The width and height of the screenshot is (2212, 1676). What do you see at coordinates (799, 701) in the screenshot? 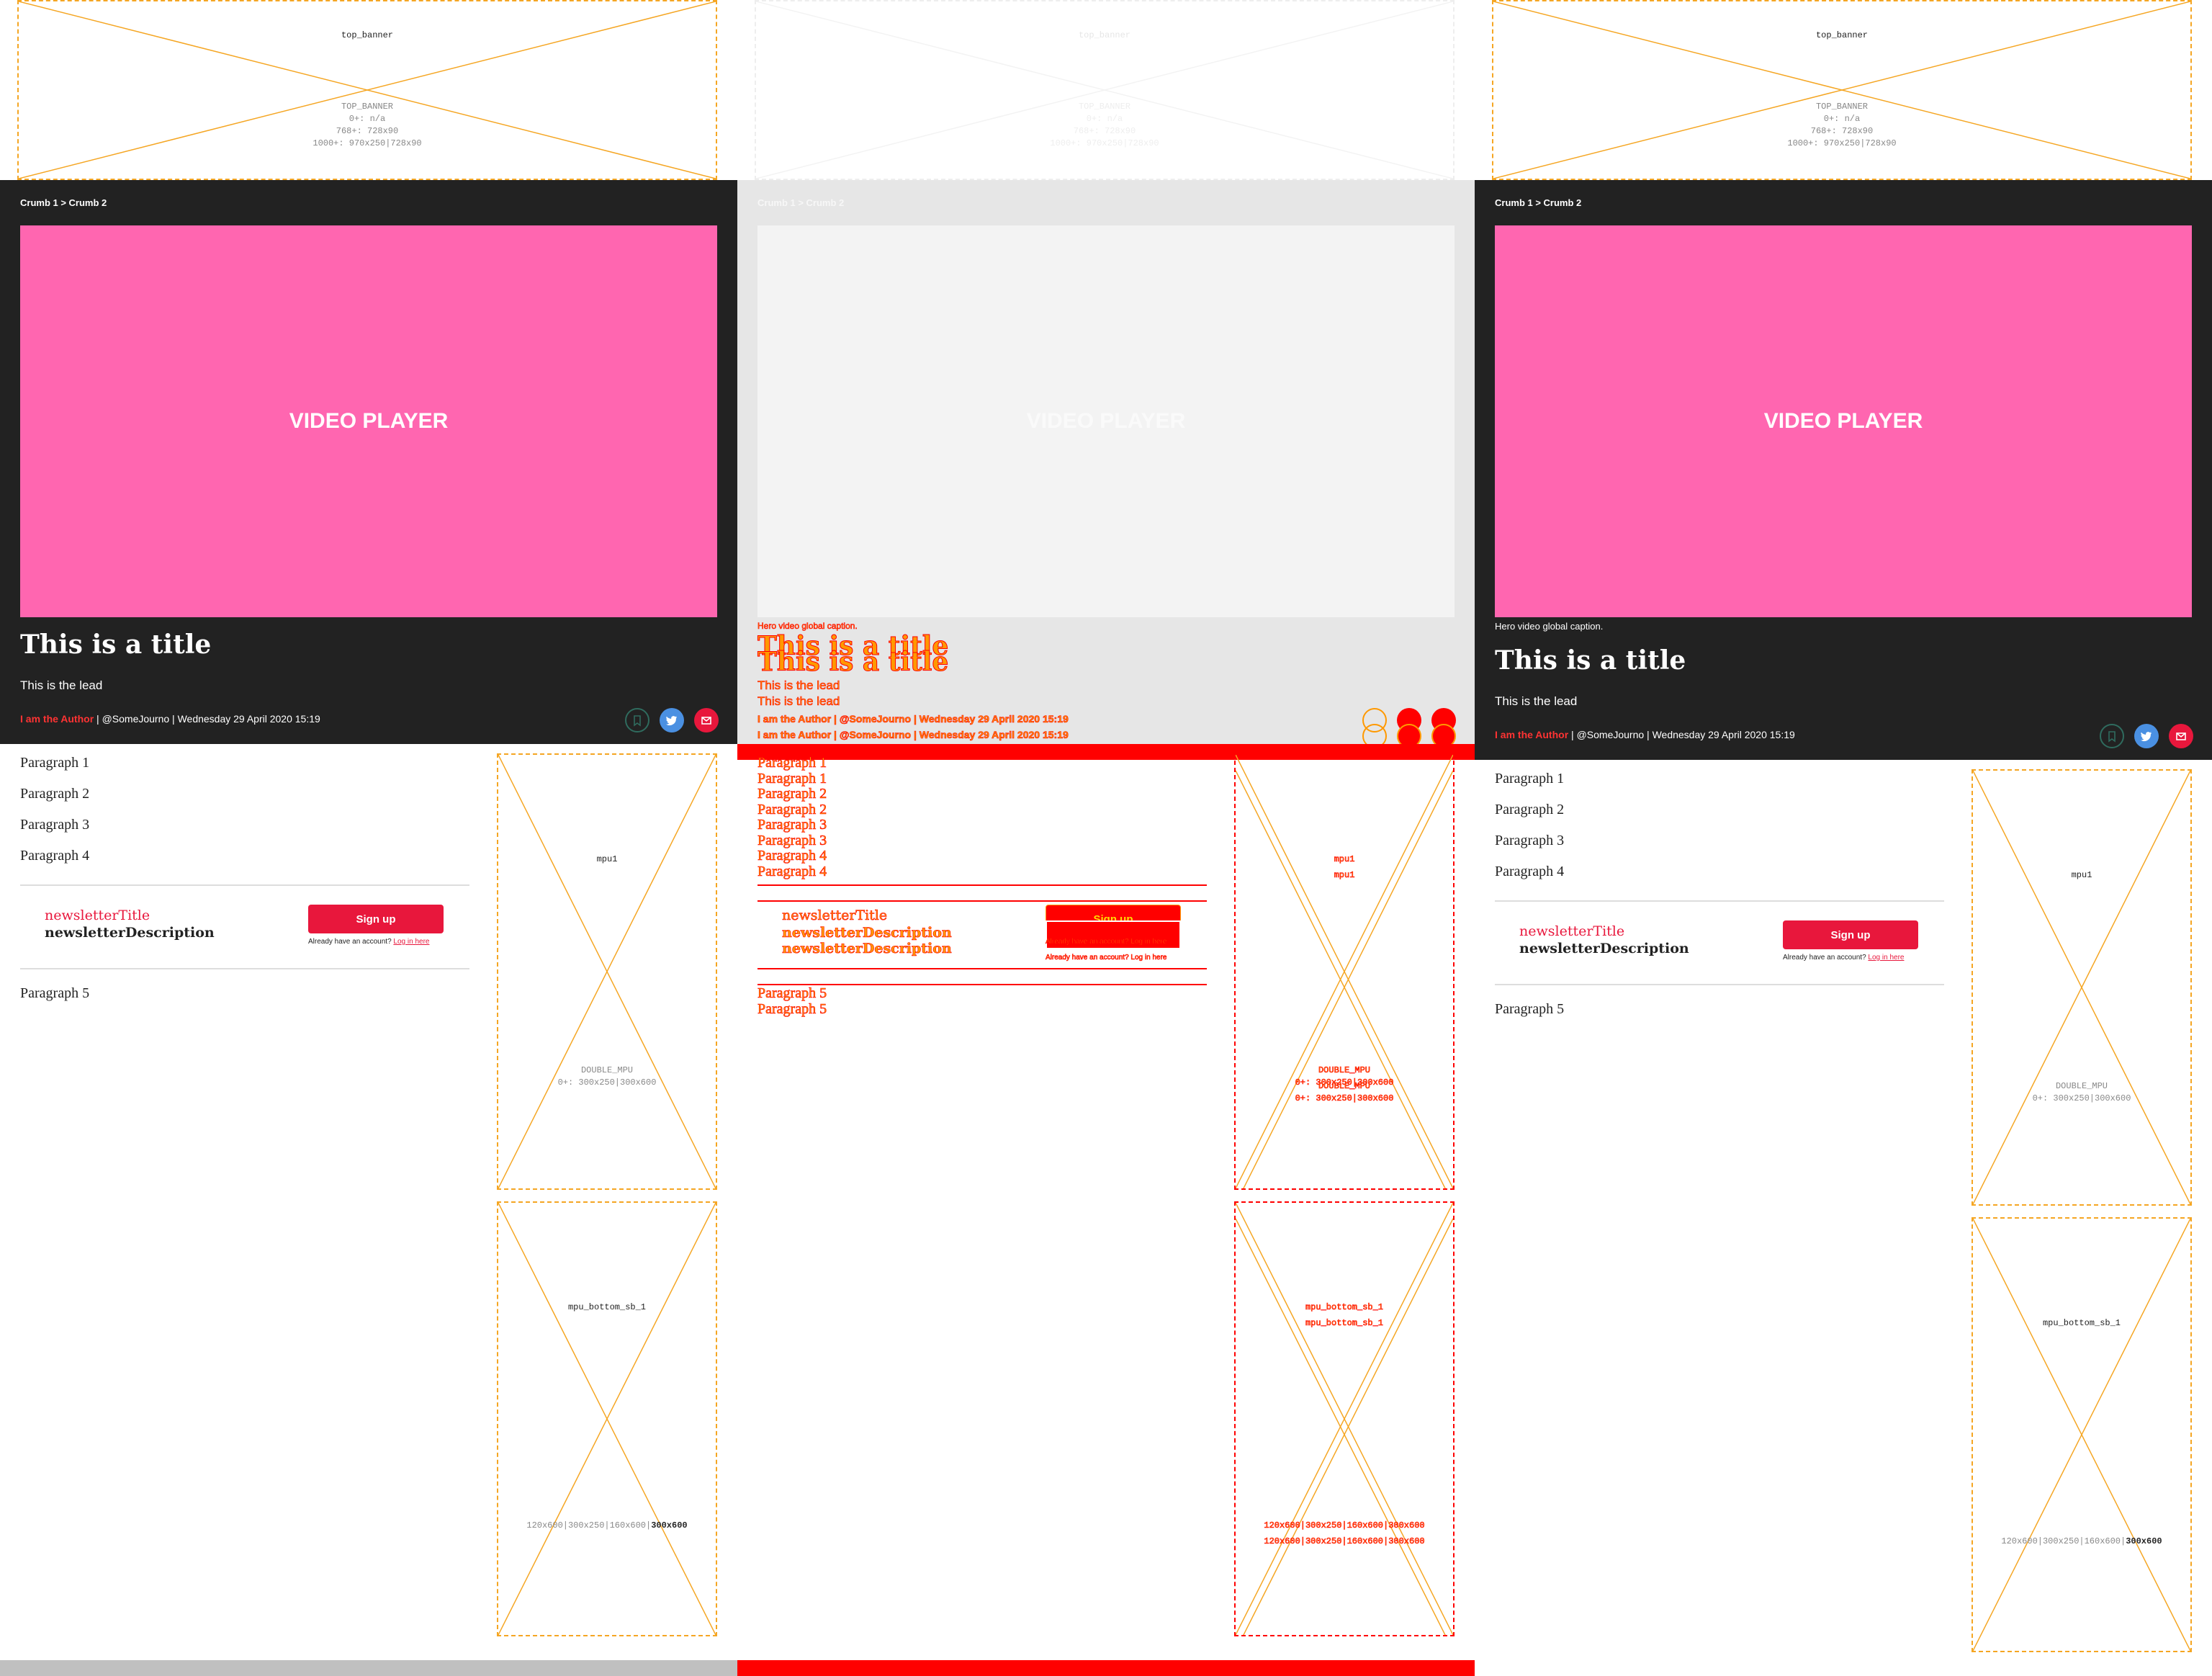
I see `article-lead-shifted: This is the lead` at bounding box center [799, 701].